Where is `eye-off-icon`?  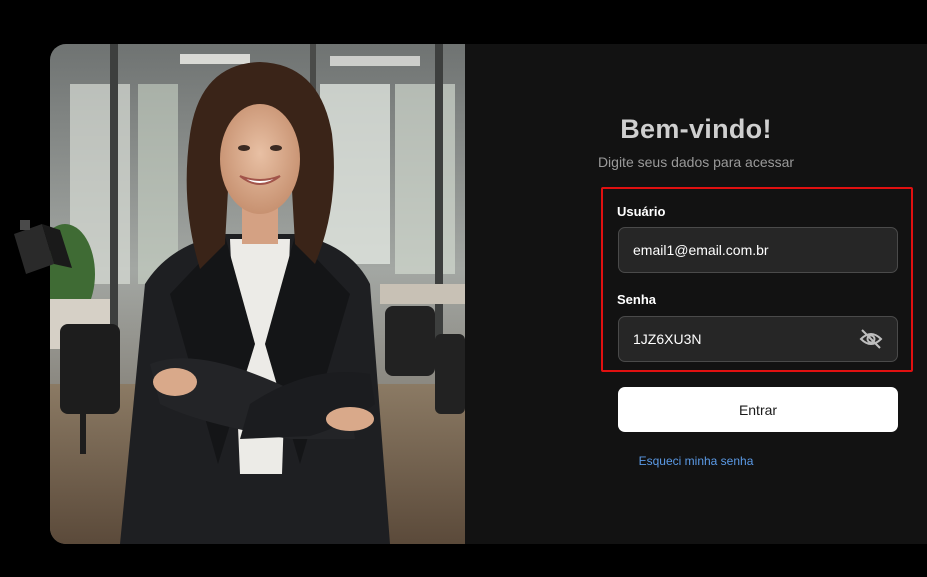 eye-off-icon is located at coordinates (871, 339).